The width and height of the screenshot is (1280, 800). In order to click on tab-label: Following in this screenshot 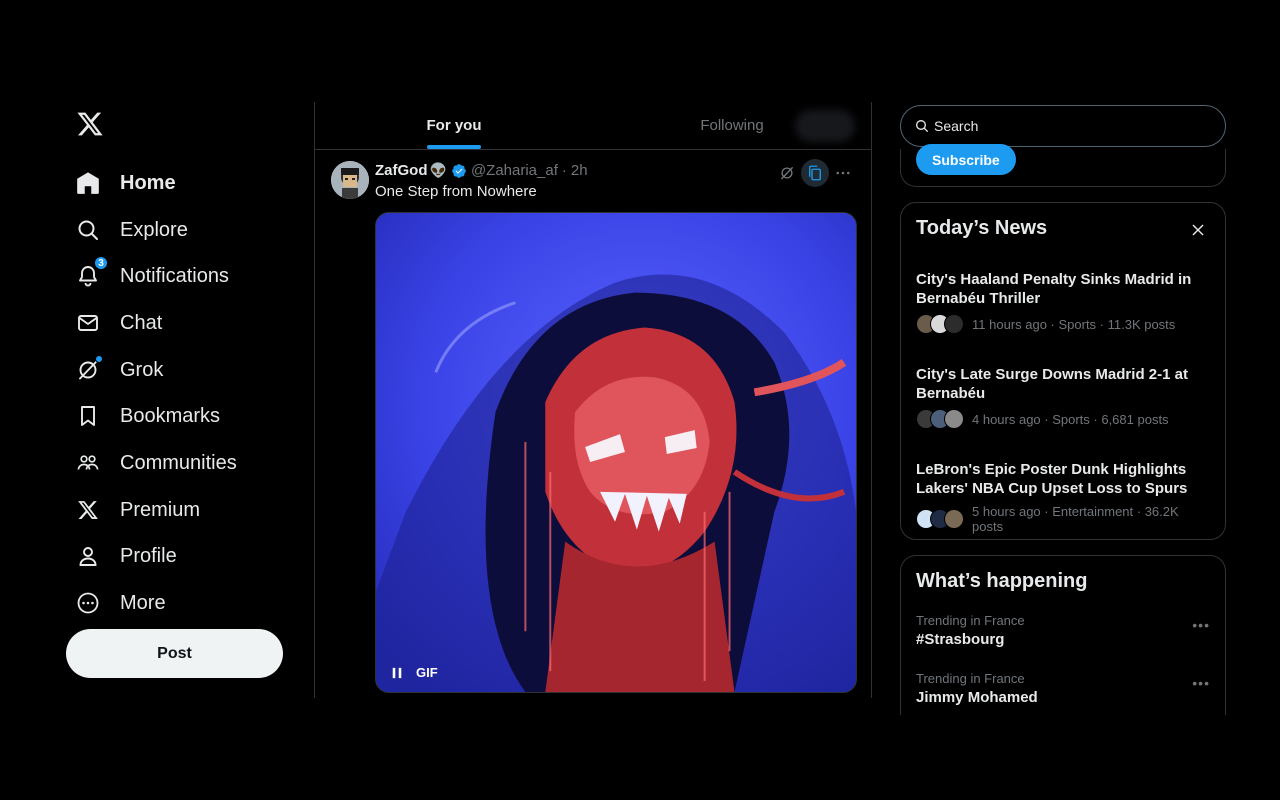, I will do `click(732, 125)`.